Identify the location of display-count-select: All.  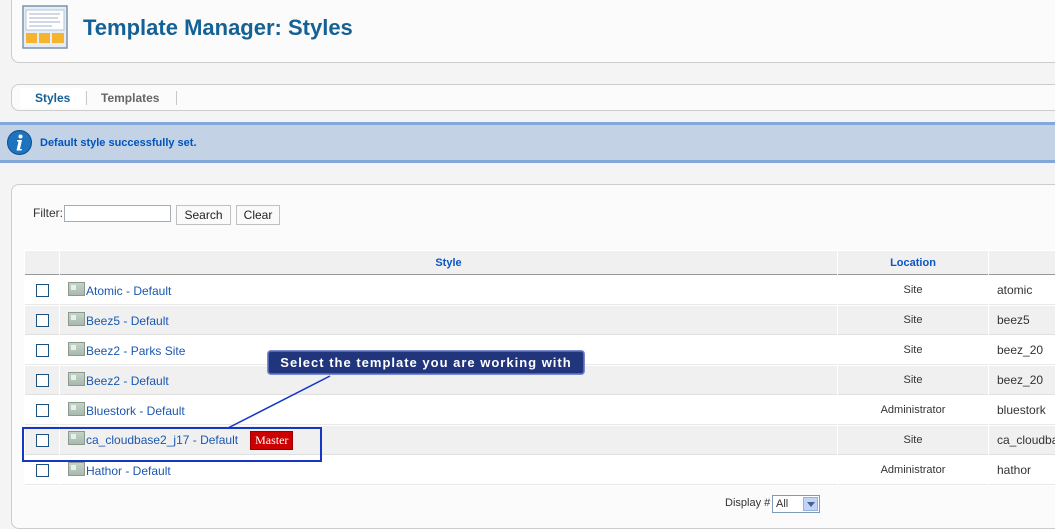
(796, 504).